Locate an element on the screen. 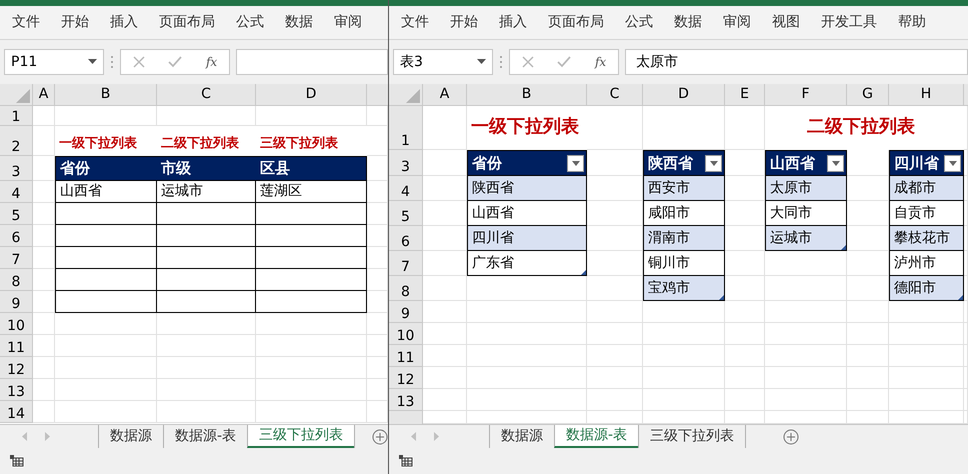  next-sheet-icon is located at coordinates (47, 436).